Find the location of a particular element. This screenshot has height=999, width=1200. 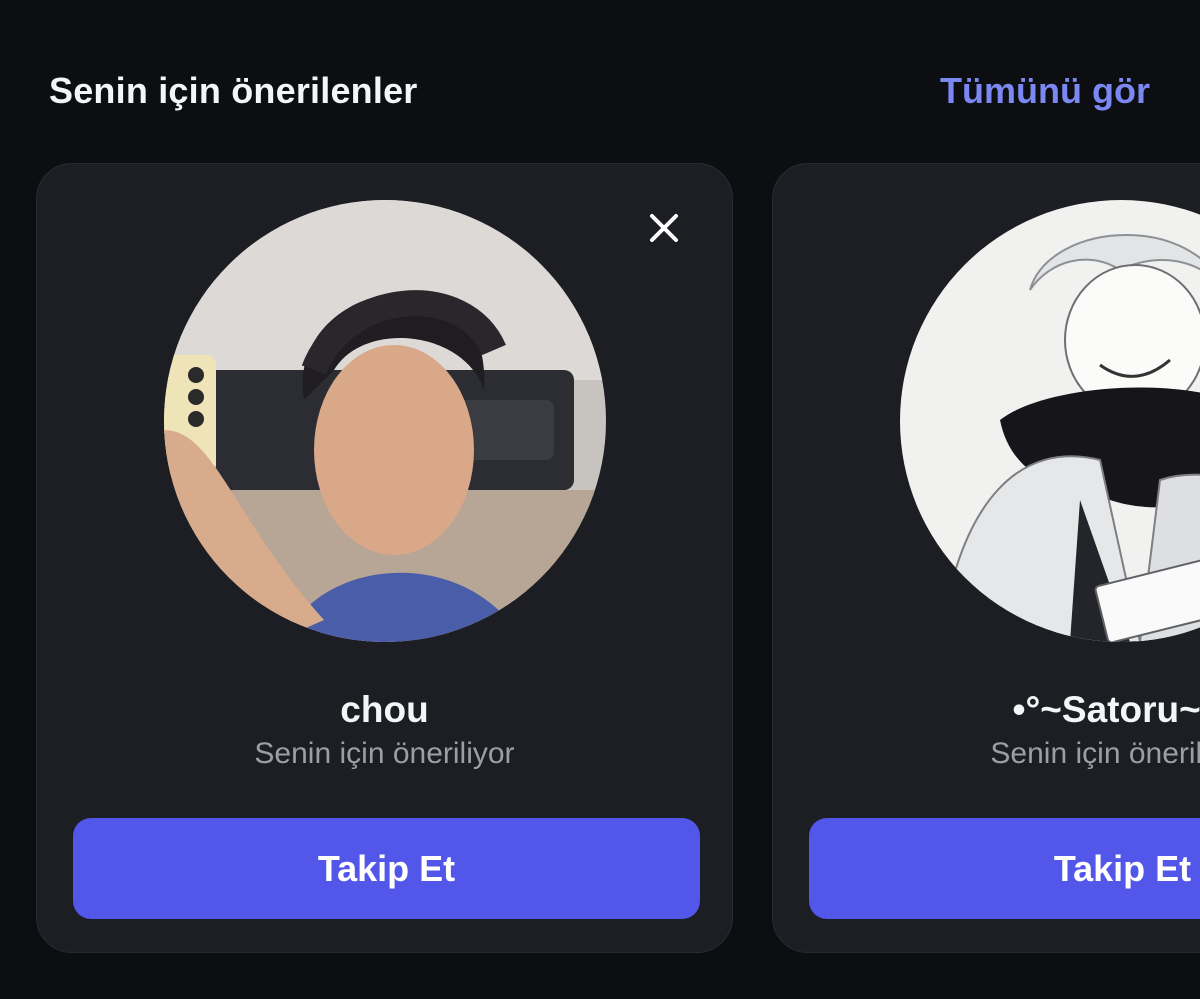

section-title: Senin için önerilenler is located at coordinates (233, 90).